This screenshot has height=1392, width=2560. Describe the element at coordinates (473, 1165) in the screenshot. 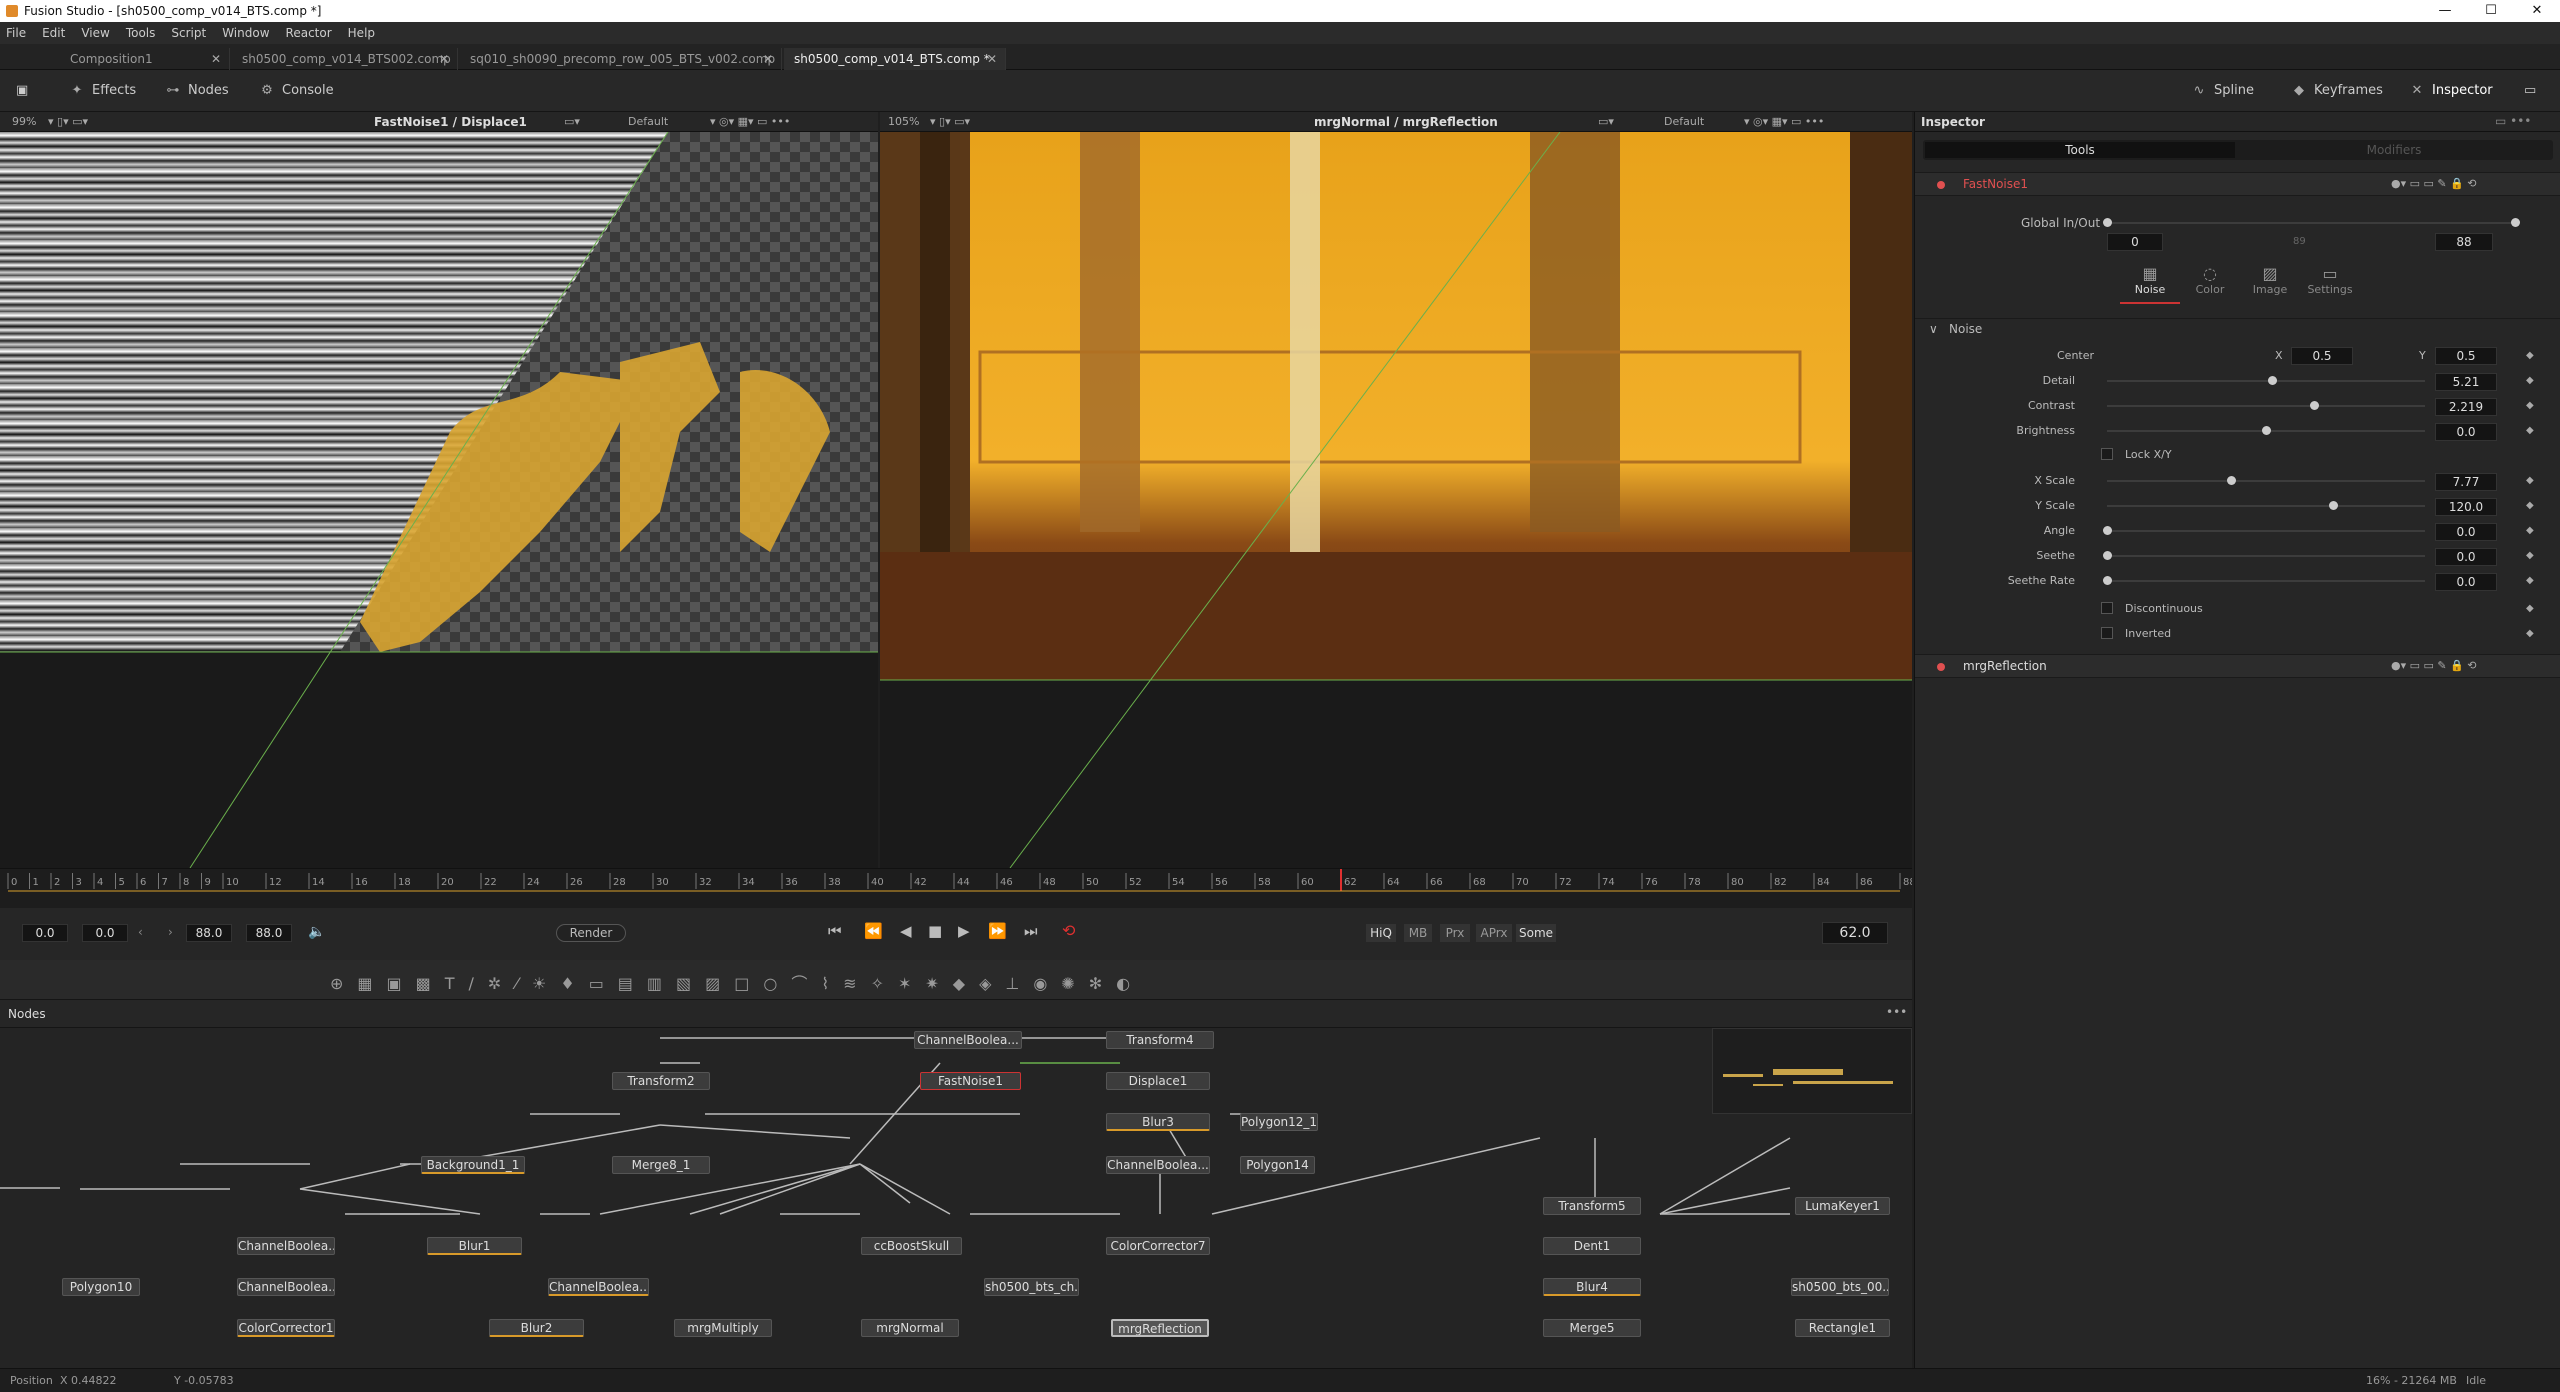

I see `node: Background1_1` at that location.